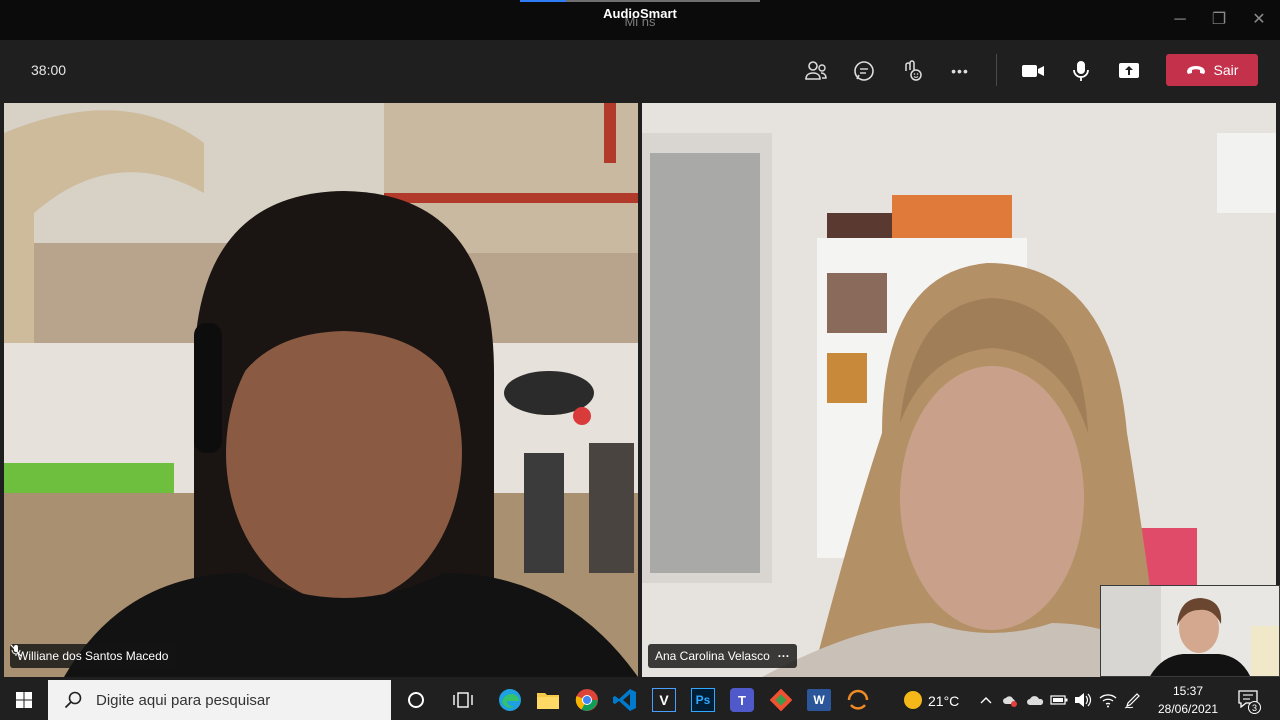 Image resolution: width=1280 pixels, height=720 pixels. I want to click on chat-icon, so click(864, 71).